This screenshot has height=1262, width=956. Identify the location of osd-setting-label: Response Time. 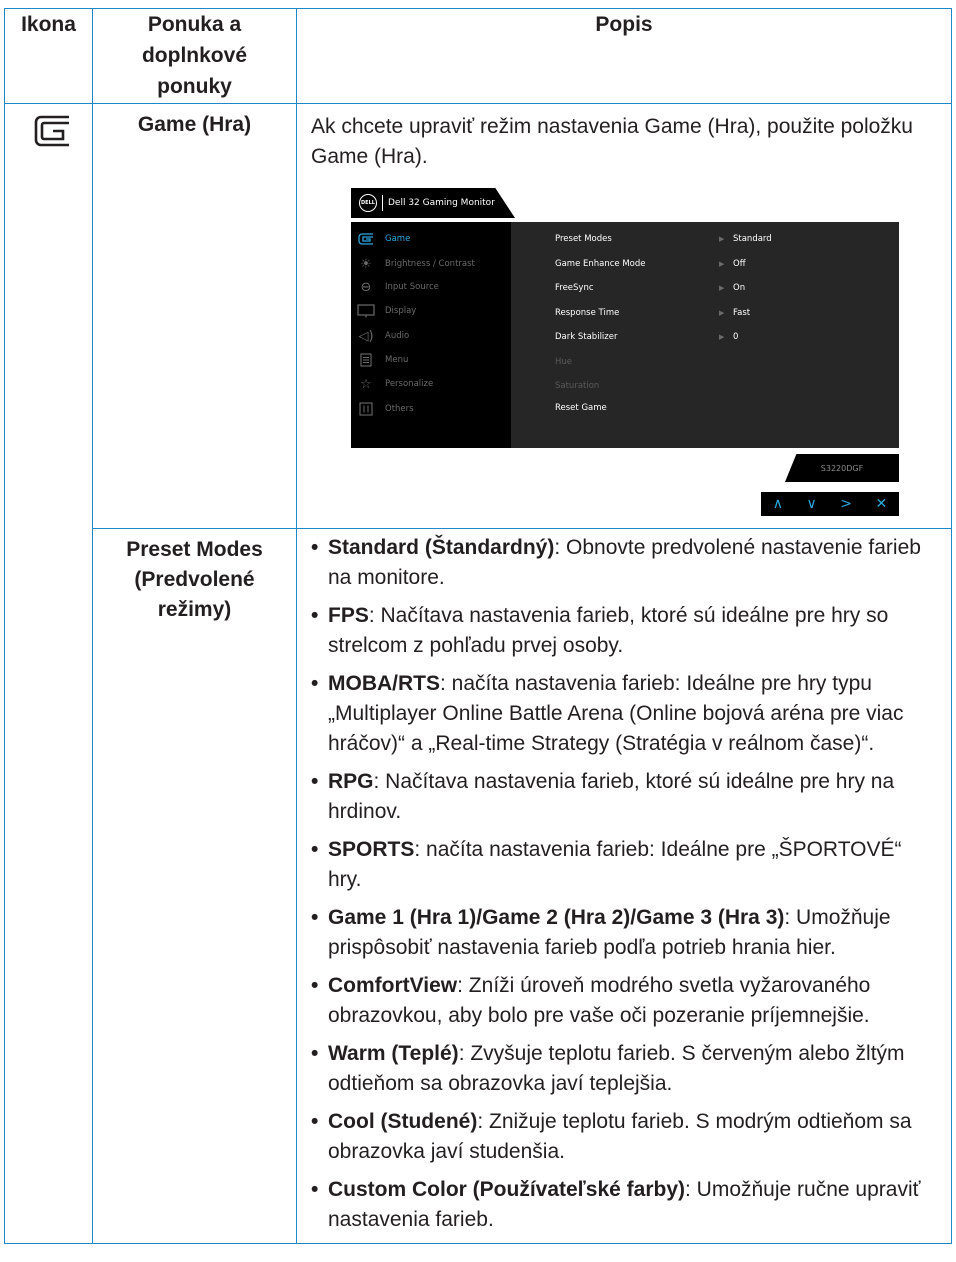
(587, 313).